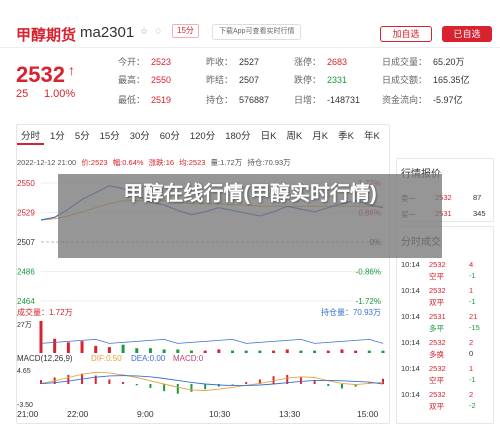  Describe the element at coordinates (158, 31) in the screenshot. I see `bell-icon: ♢` at that location.